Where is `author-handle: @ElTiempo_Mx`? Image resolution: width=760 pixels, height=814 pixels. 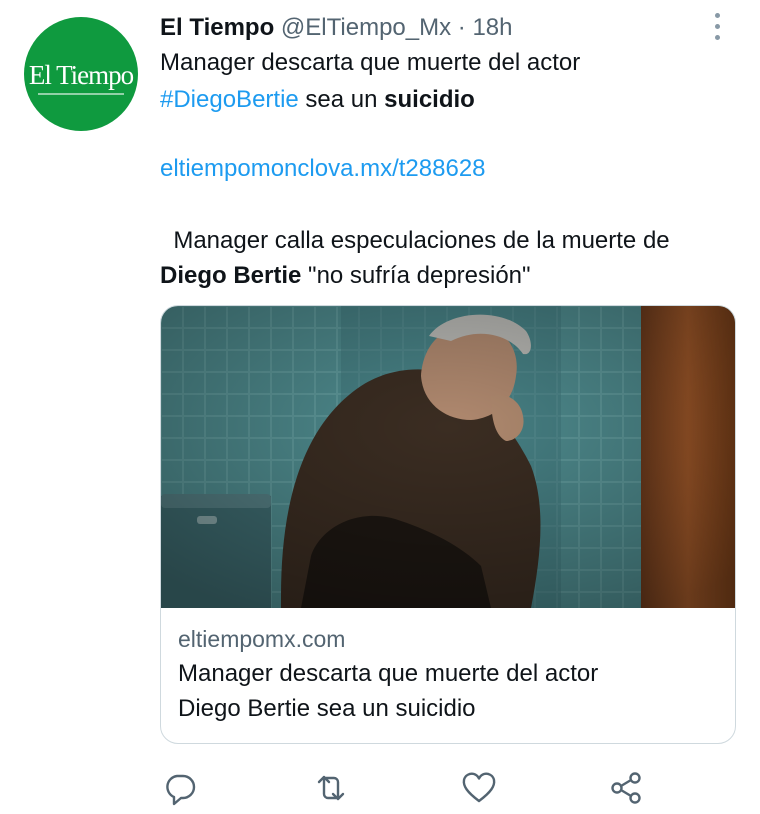
author-handle: @ElTiempo_Mx is located at coordinates (366, 27).